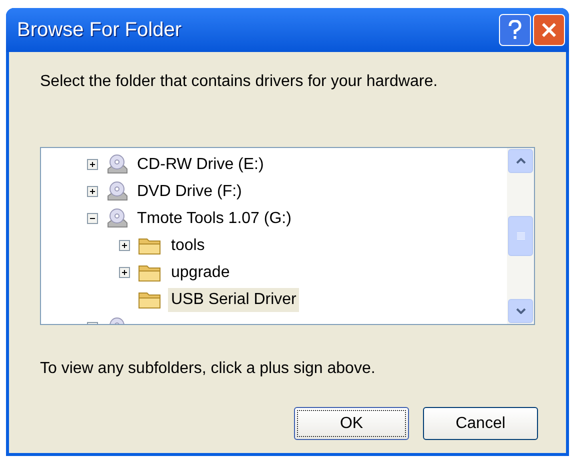  What do you see at coordinates (189, 192) in the screenshot?
I see `tree-item: DVD Drive (F:)` at bounding box center [189, 192].